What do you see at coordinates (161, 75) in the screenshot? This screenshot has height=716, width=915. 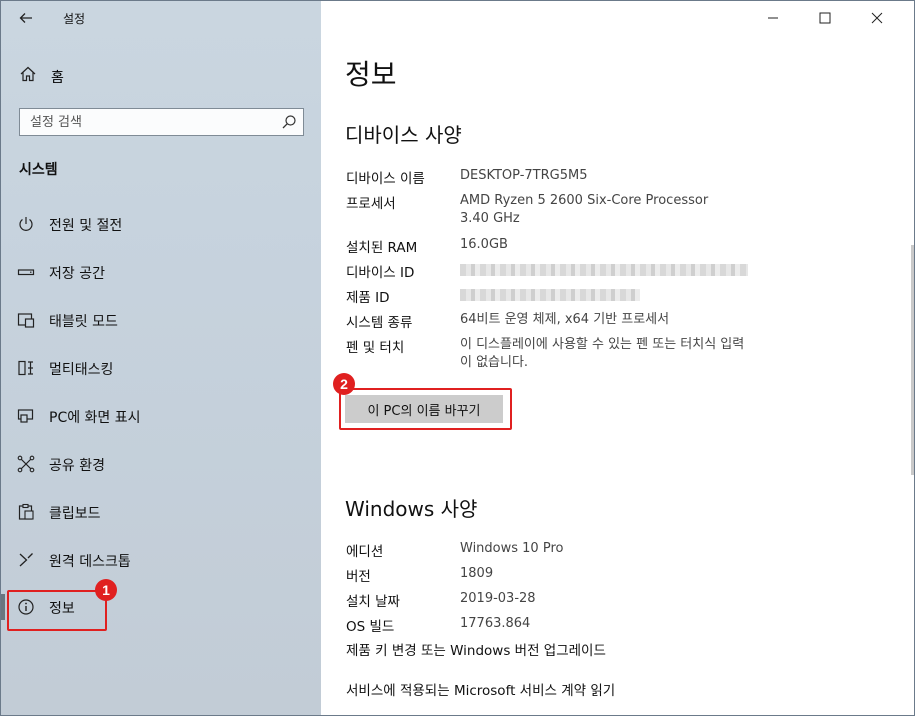 I see `nav-home: 홈` at bounding box center [161, 75].